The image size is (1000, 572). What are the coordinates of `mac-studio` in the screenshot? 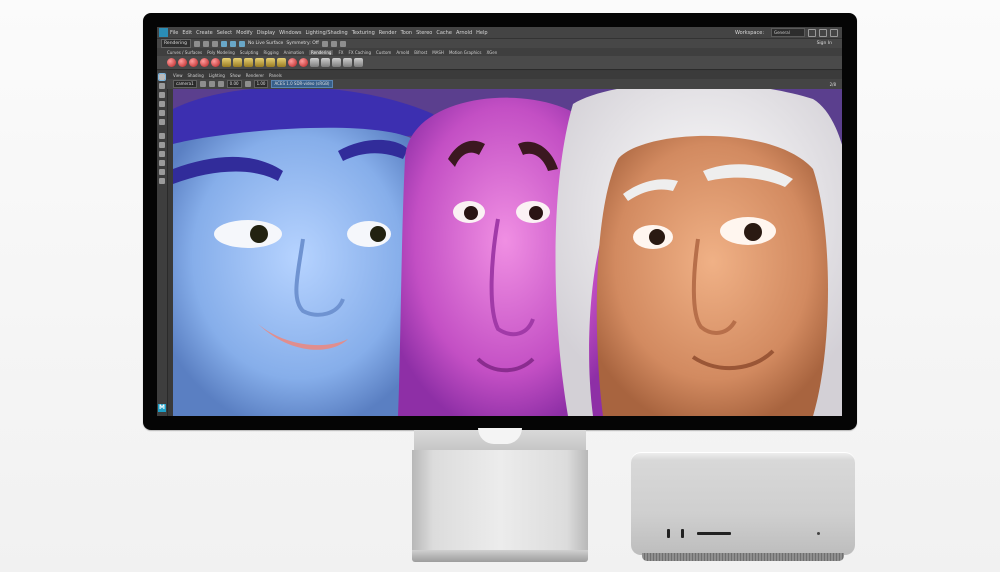 It's located at (743, 503).